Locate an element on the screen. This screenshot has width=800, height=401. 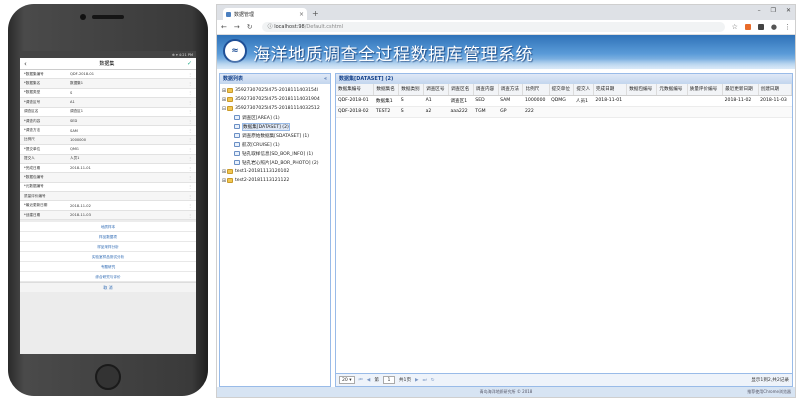
form-value: 数据集1 is located at coordinates (129, 83).